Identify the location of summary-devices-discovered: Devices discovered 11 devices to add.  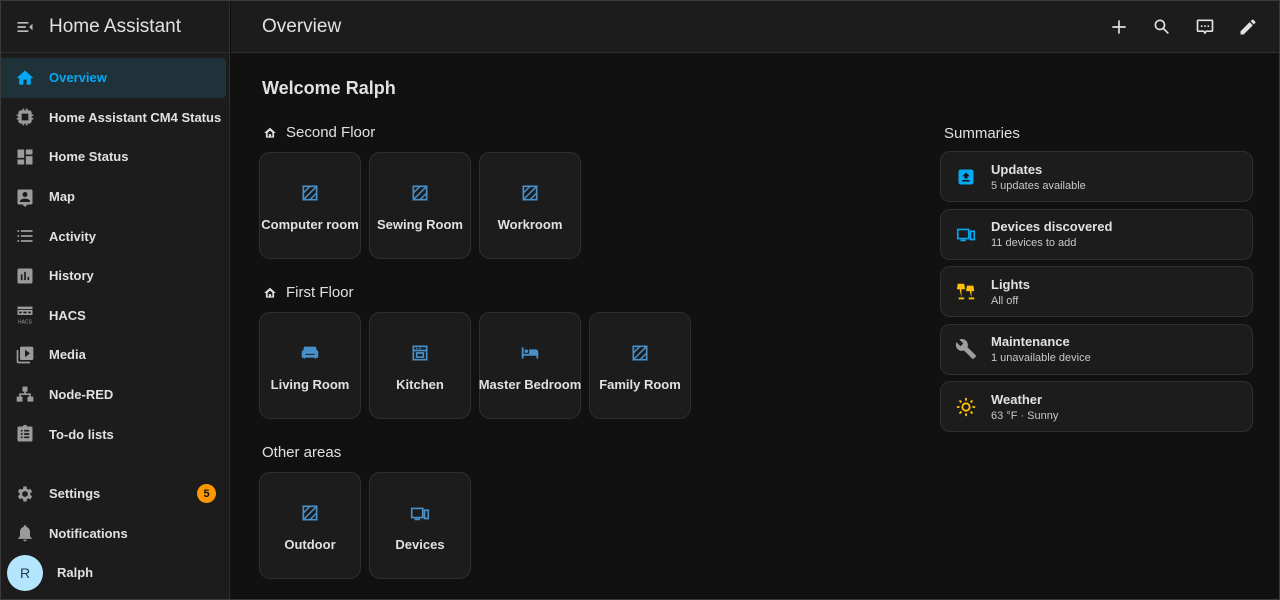
(1096, 234).